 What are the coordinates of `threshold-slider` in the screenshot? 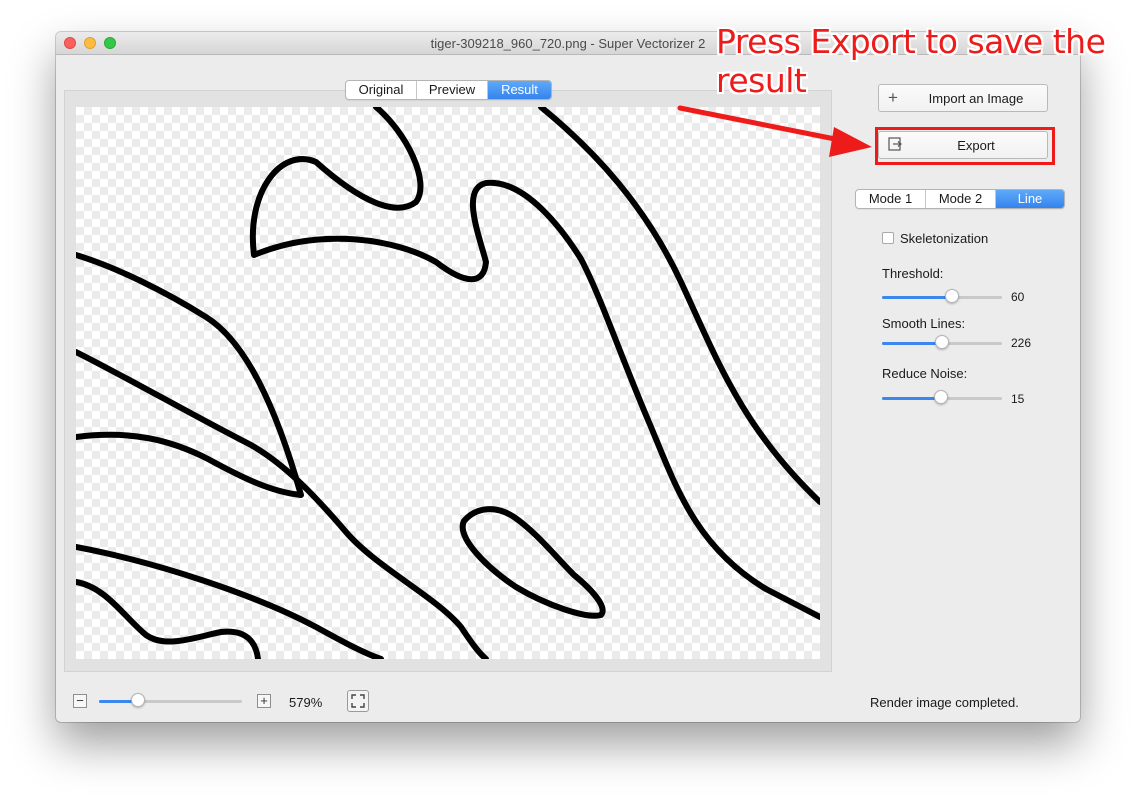 It's located at (942, 297).